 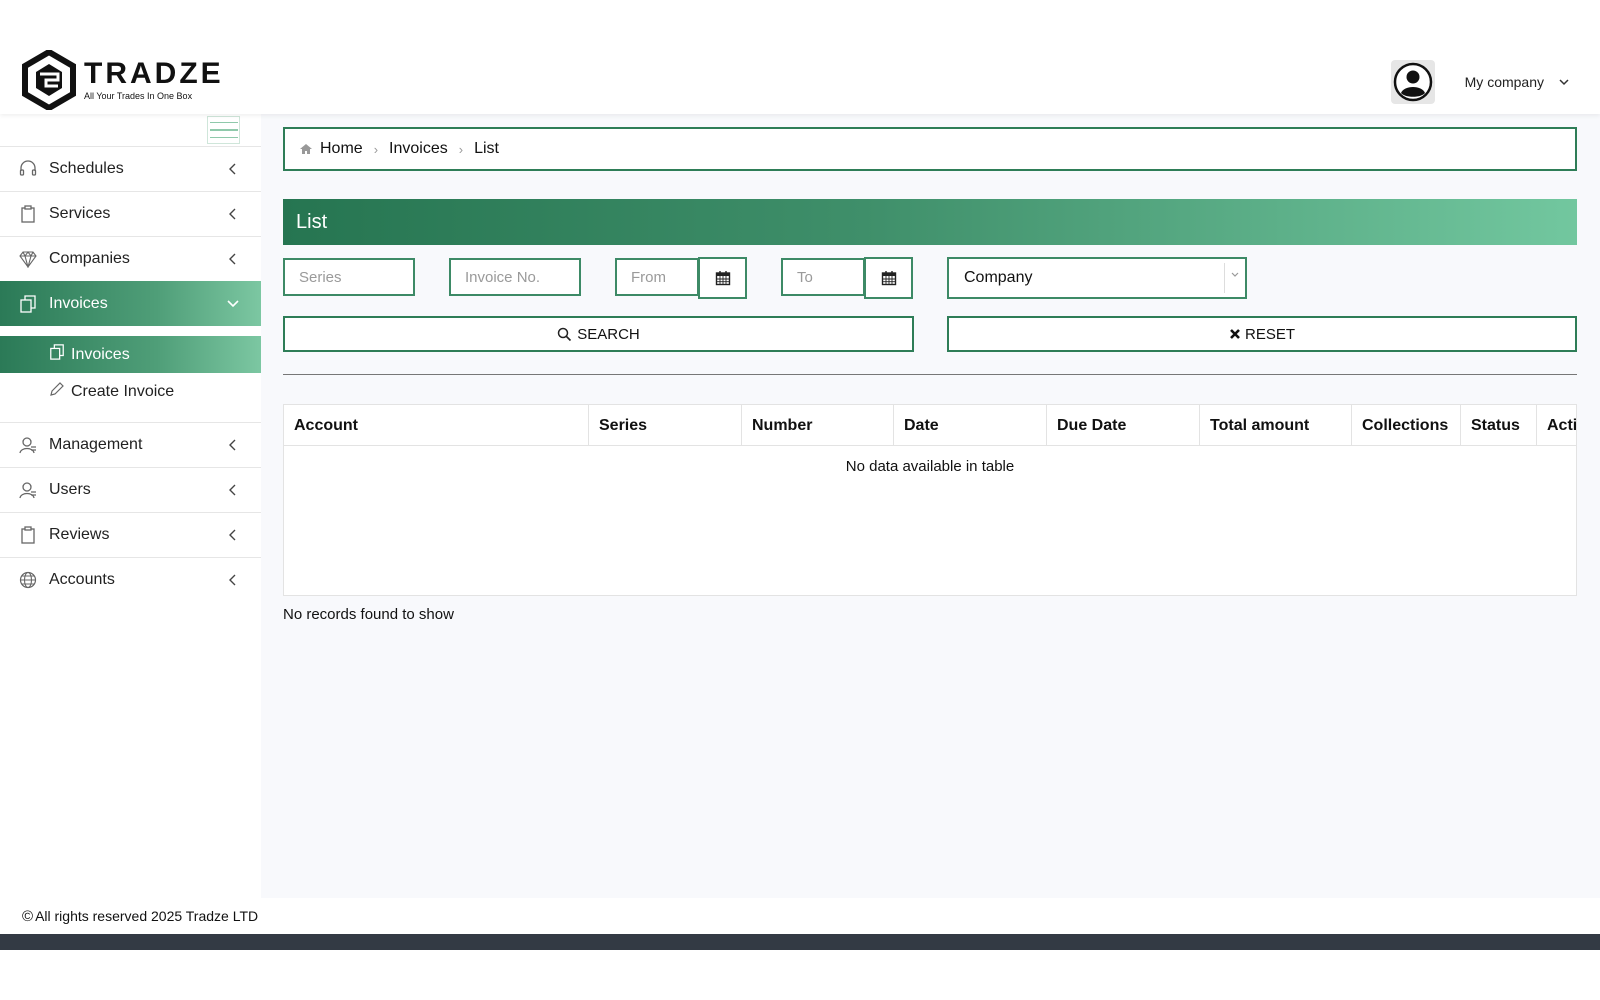 I want to click on tradze-logo-icon, so click(x=49, y=80).